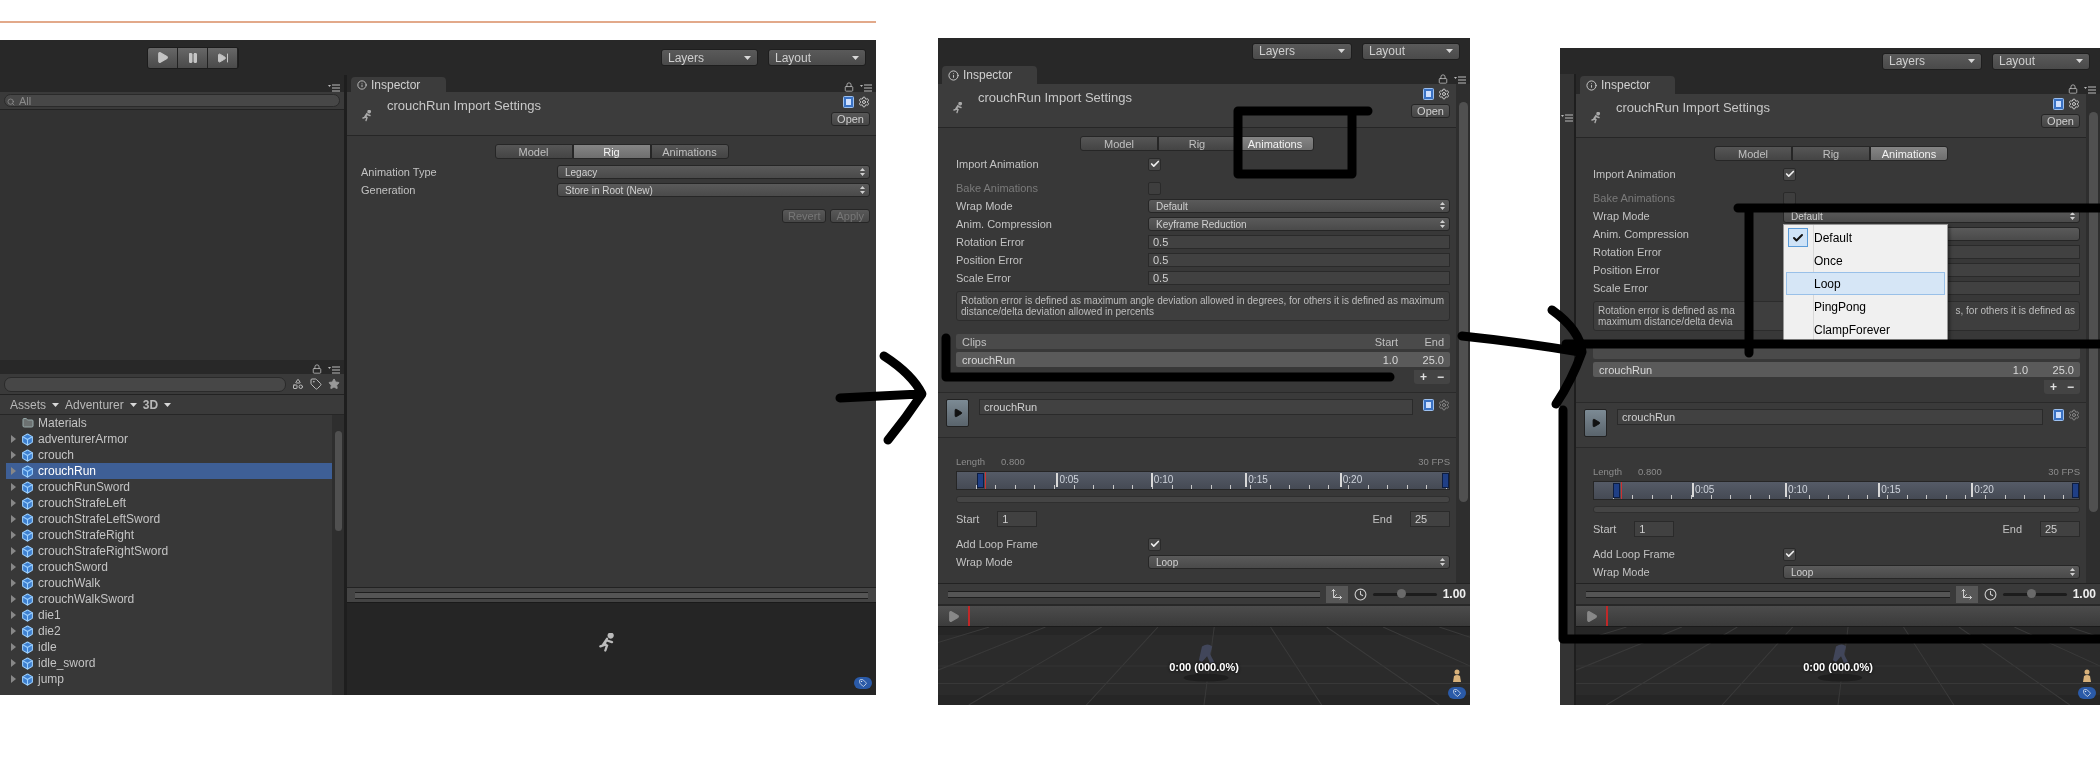 Image resolution: width=2100 pixels, height=768 pixels. What do you see at coordinates (169, 583) in the screenshot?
I see `asset-item: crouchWalk` at bounding box center [169, 583].